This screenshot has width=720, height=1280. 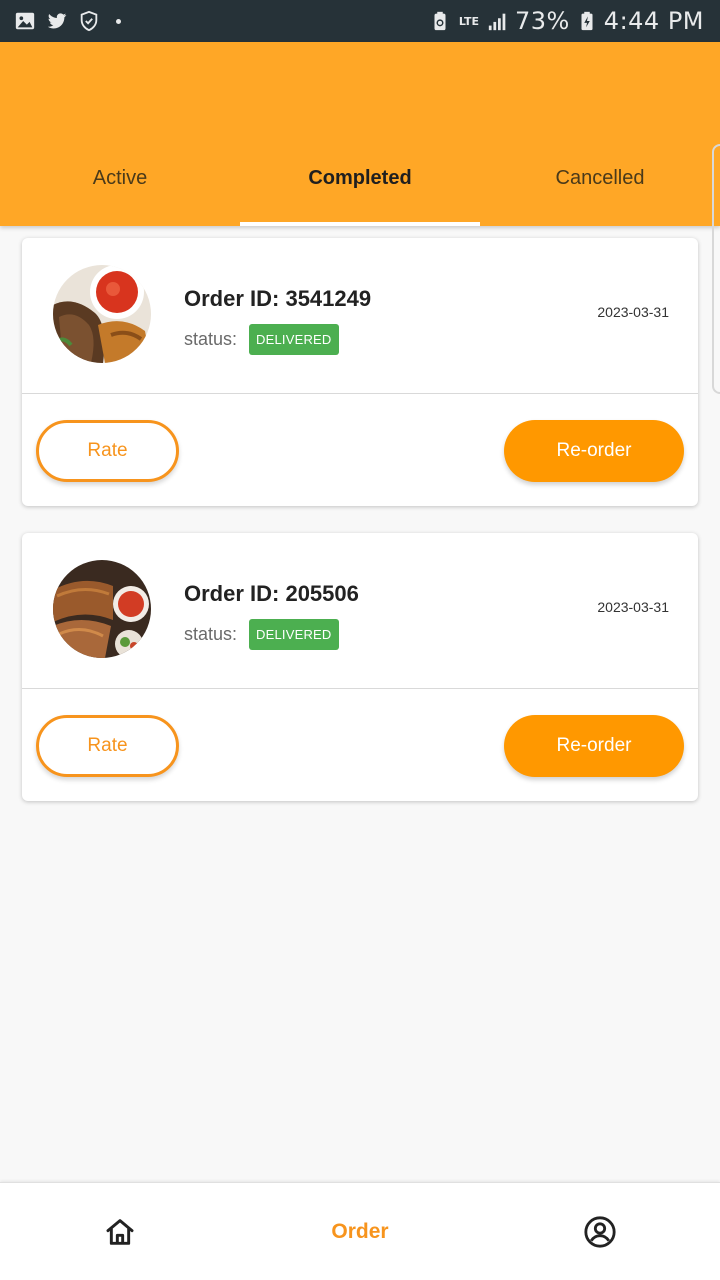 I want to click on order-tabs: Active Completed Cancelled, so click(x=360, y=180).